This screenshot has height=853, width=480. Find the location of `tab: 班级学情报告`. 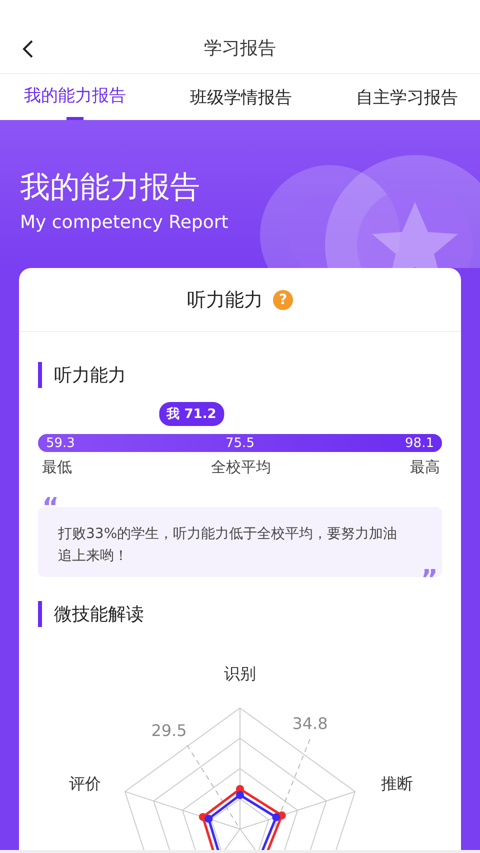

tab: 班级学情报告 is located at coordinates (241, 97).